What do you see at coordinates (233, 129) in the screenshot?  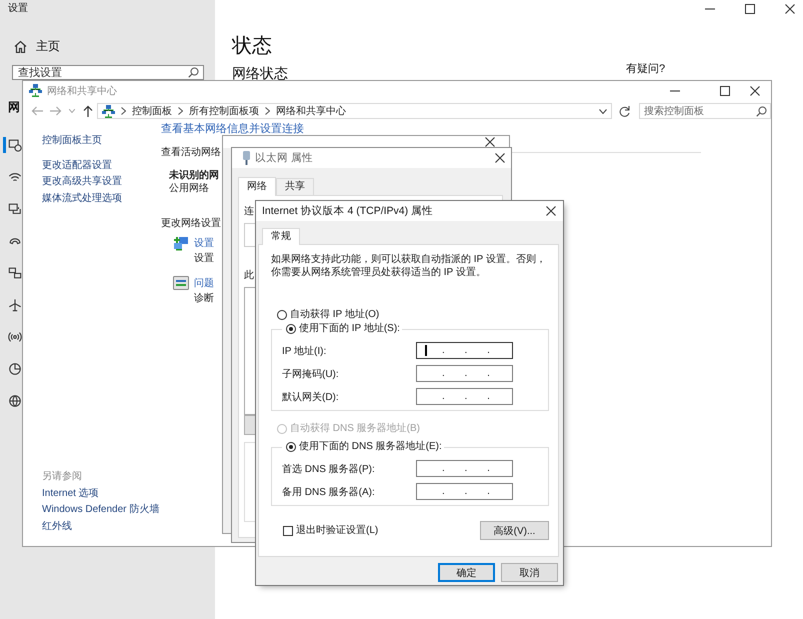 I see `page-heading: 查看基本网络信息并设置连接` at bounding box center [233, 129].